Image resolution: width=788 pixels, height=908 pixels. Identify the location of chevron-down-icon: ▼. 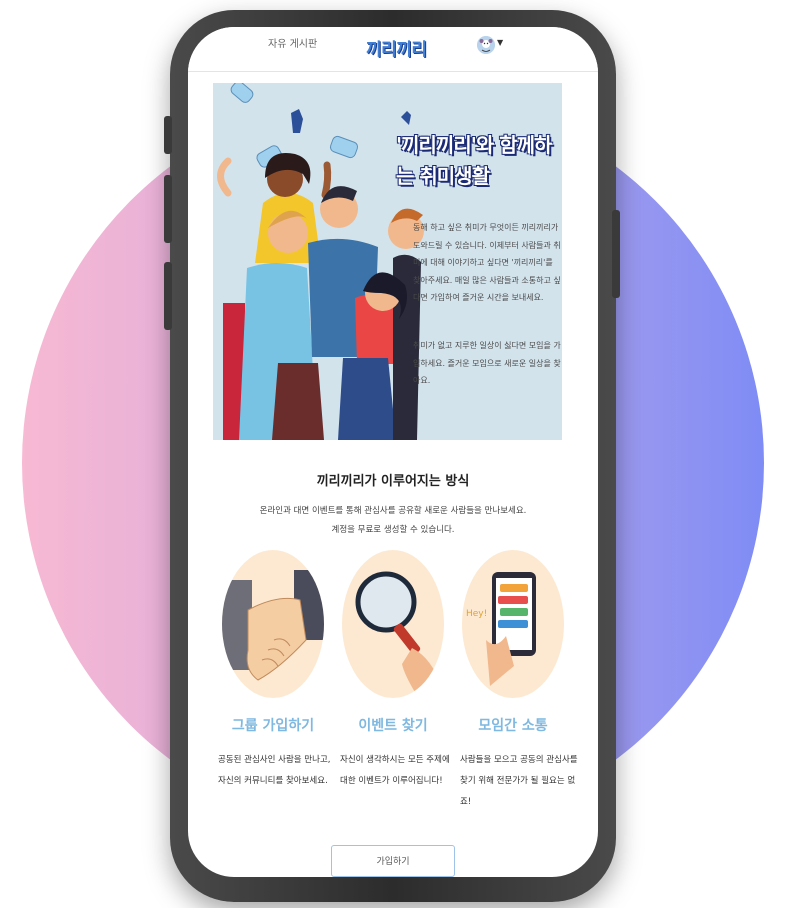
(500, 42).